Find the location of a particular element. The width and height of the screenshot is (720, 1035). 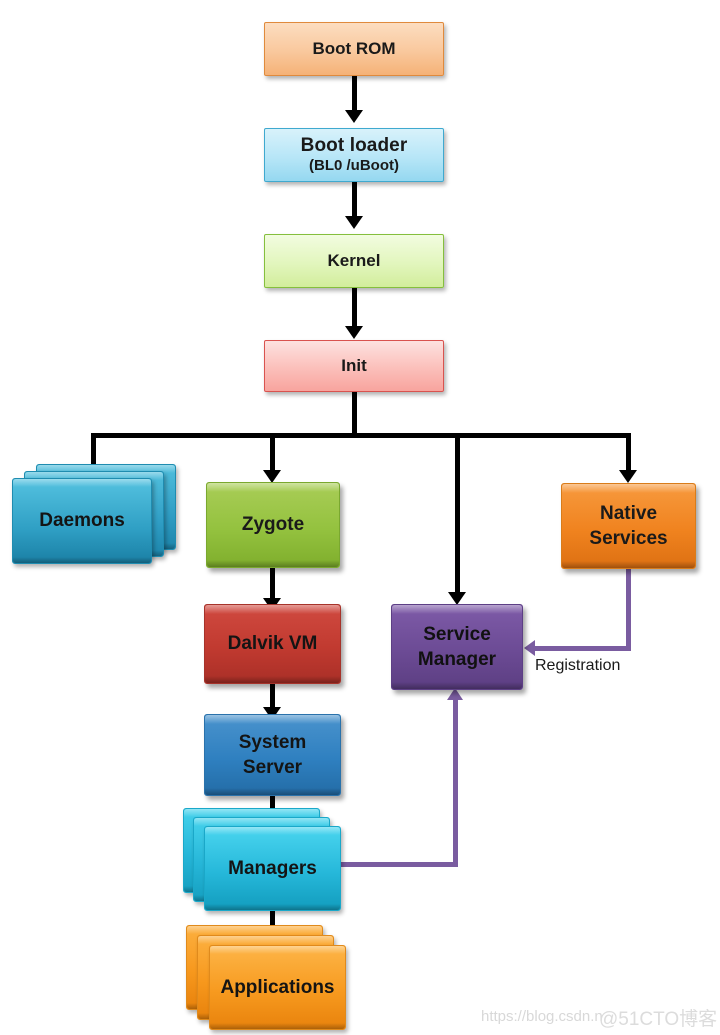

node-applications-label: Applications is located at coordinates (277, 987).